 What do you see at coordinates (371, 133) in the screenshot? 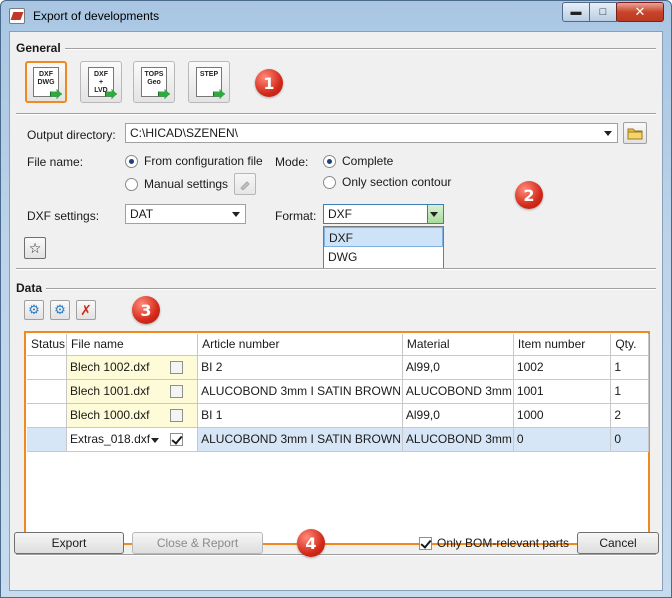
I see `output-directory-combo: C:\HICAD\SZENEN\` at bounding box center [371, 133].